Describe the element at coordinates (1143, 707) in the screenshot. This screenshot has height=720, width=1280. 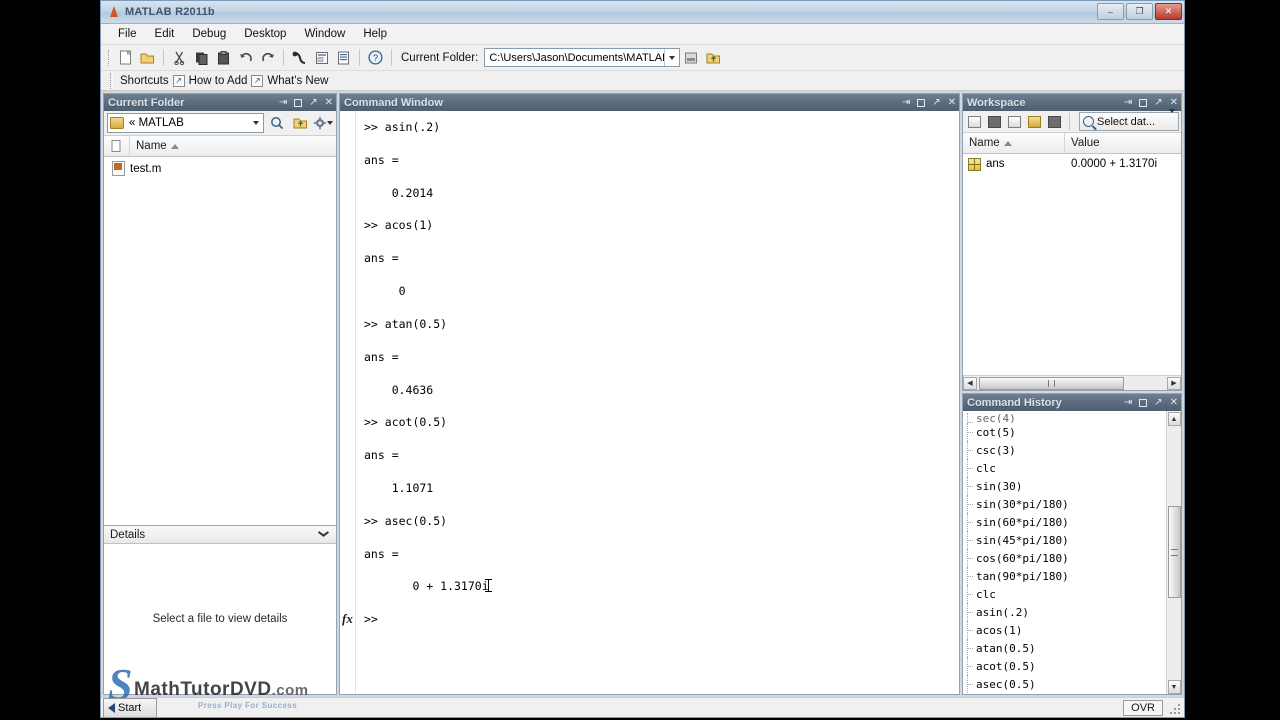
I see `overwrite-mode-indicator: OVR` at that location.